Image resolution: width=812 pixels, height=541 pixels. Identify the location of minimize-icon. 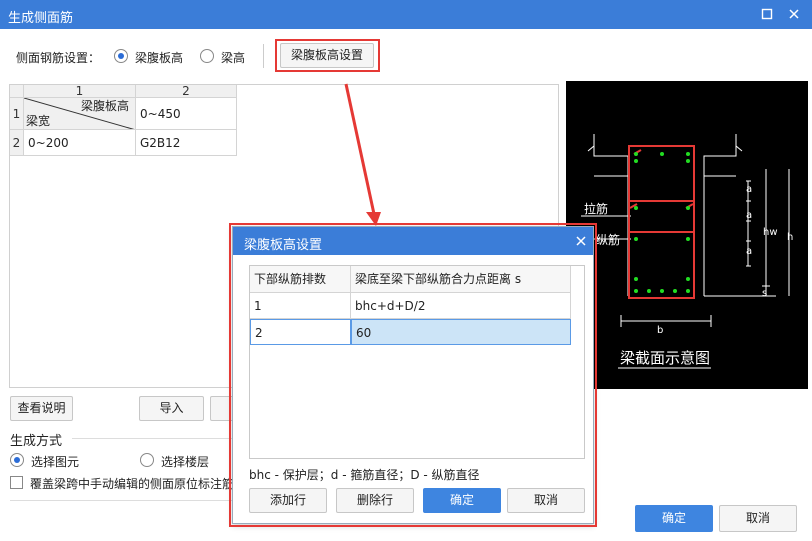
(767, 14).